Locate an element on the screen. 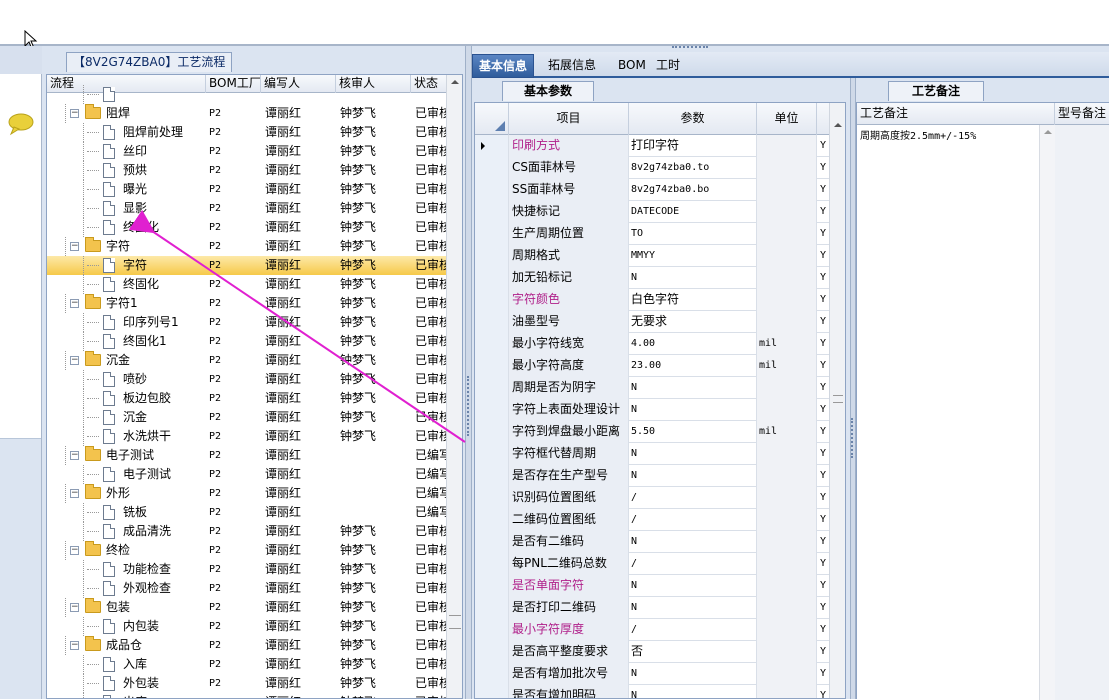  param-row: 识别码位置图纸 / Y is located at coordinates (653, 498).